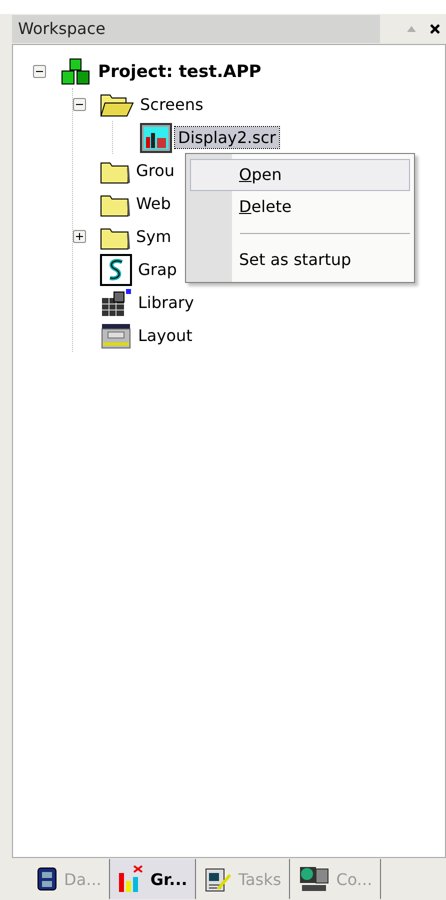 Image resolution: width=446 pixels, height=900 pixels. I want to click on tree-item: Web, so click(153, 203).